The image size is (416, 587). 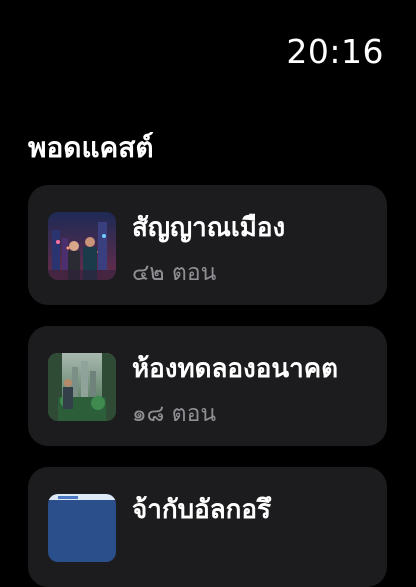 I want to click on futuristic-lab-artwork, so click(x=82, y=387).